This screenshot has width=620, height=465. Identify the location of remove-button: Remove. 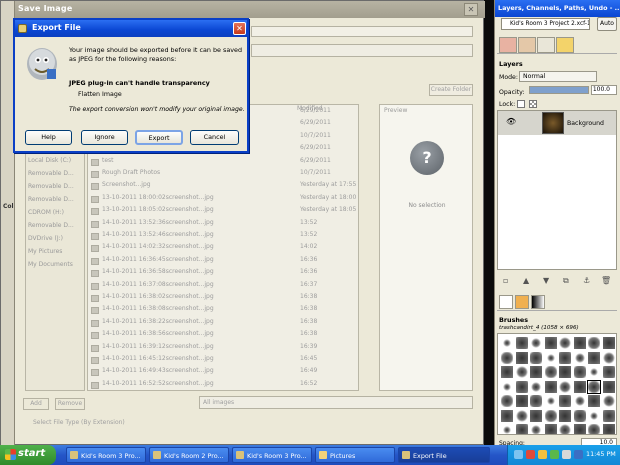
(70, 404).